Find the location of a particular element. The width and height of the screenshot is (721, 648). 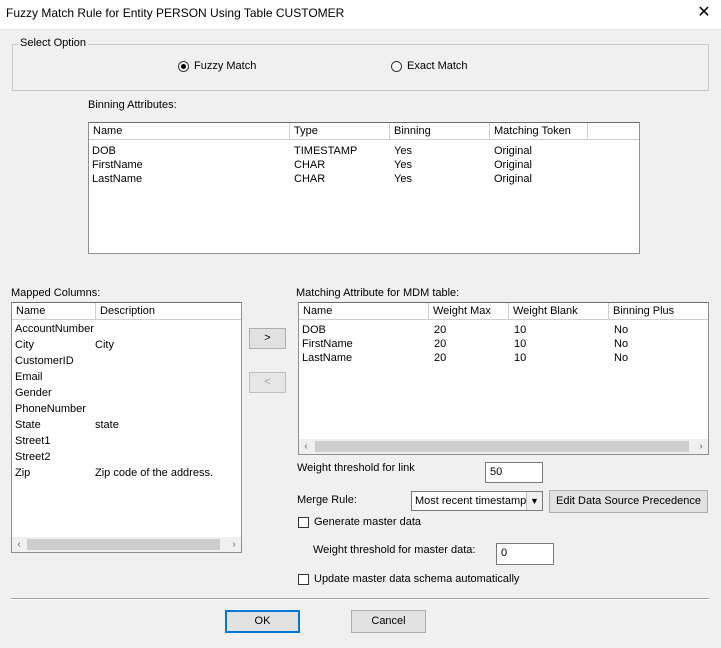

binning-cell-name: LastName is located at coordinates (117, 179).